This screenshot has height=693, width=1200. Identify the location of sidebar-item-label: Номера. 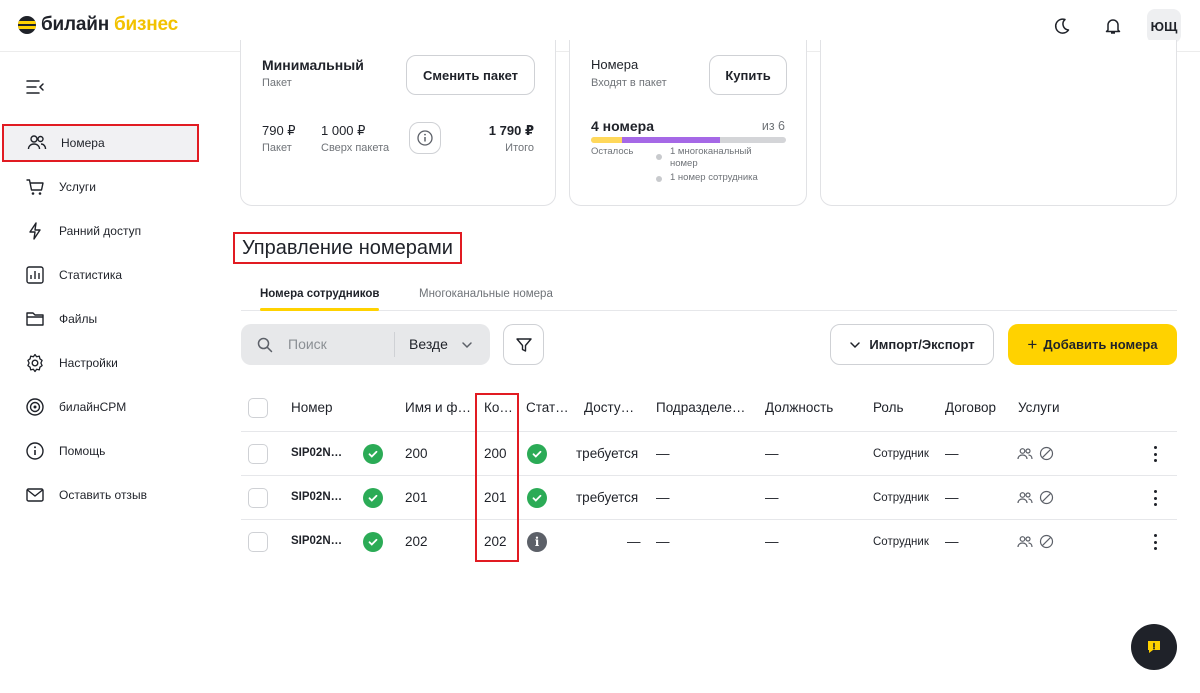
(83, 143).